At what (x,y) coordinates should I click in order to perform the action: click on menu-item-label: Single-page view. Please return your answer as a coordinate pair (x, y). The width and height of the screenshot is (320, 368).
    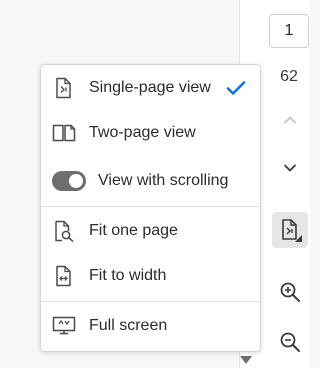
    Looking at the image, I should click on (150, 87).